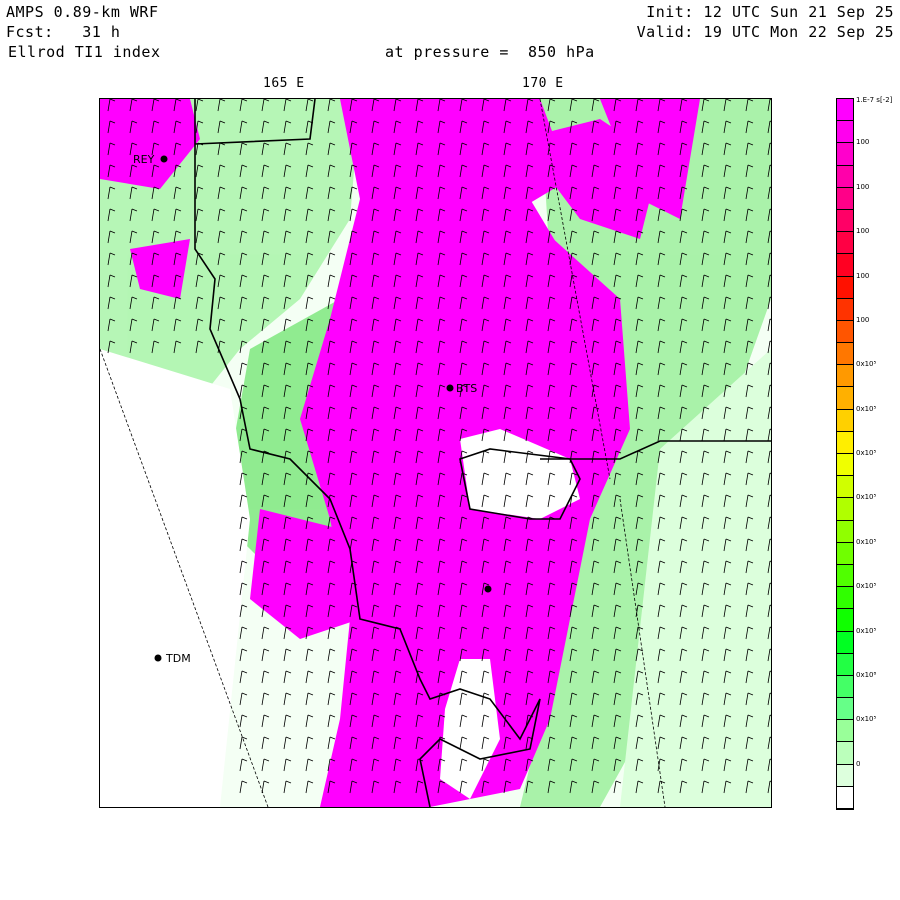 The width and height of the screenshot is (900, 900). What do you see at coordinates (858, 763) in the screenshot?
I see `colorbar-label: 0` at bounding box center [858, 763].